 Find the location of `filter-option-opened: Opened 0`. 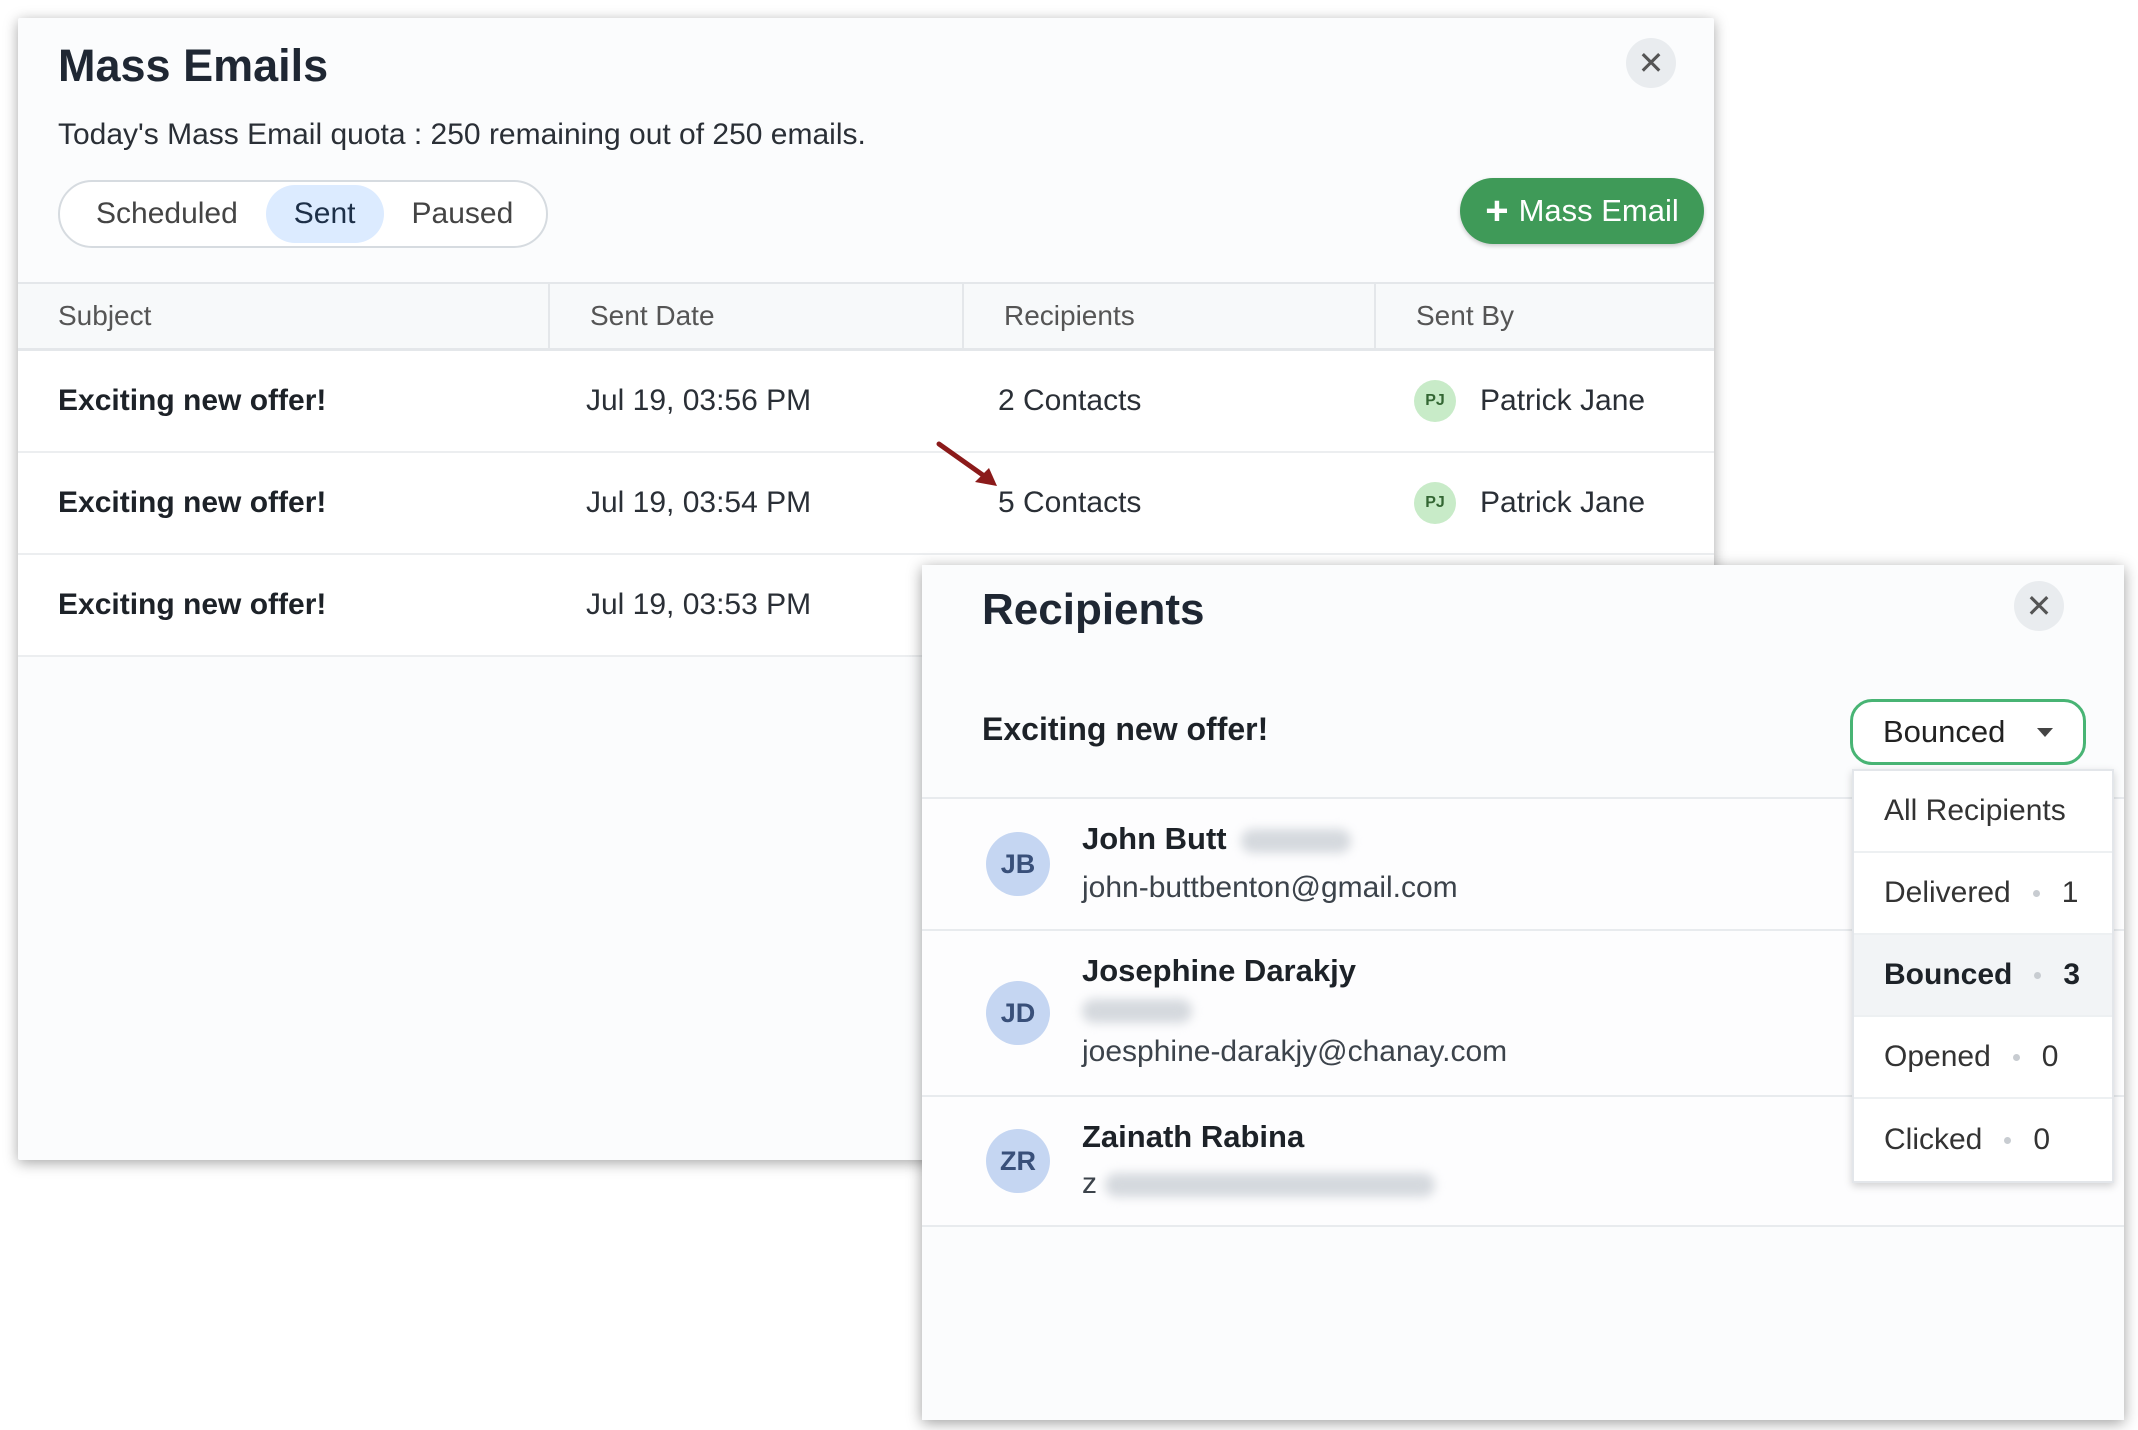

filter-option-opened: Opened 0 is located at coordinates (1983, 1058).